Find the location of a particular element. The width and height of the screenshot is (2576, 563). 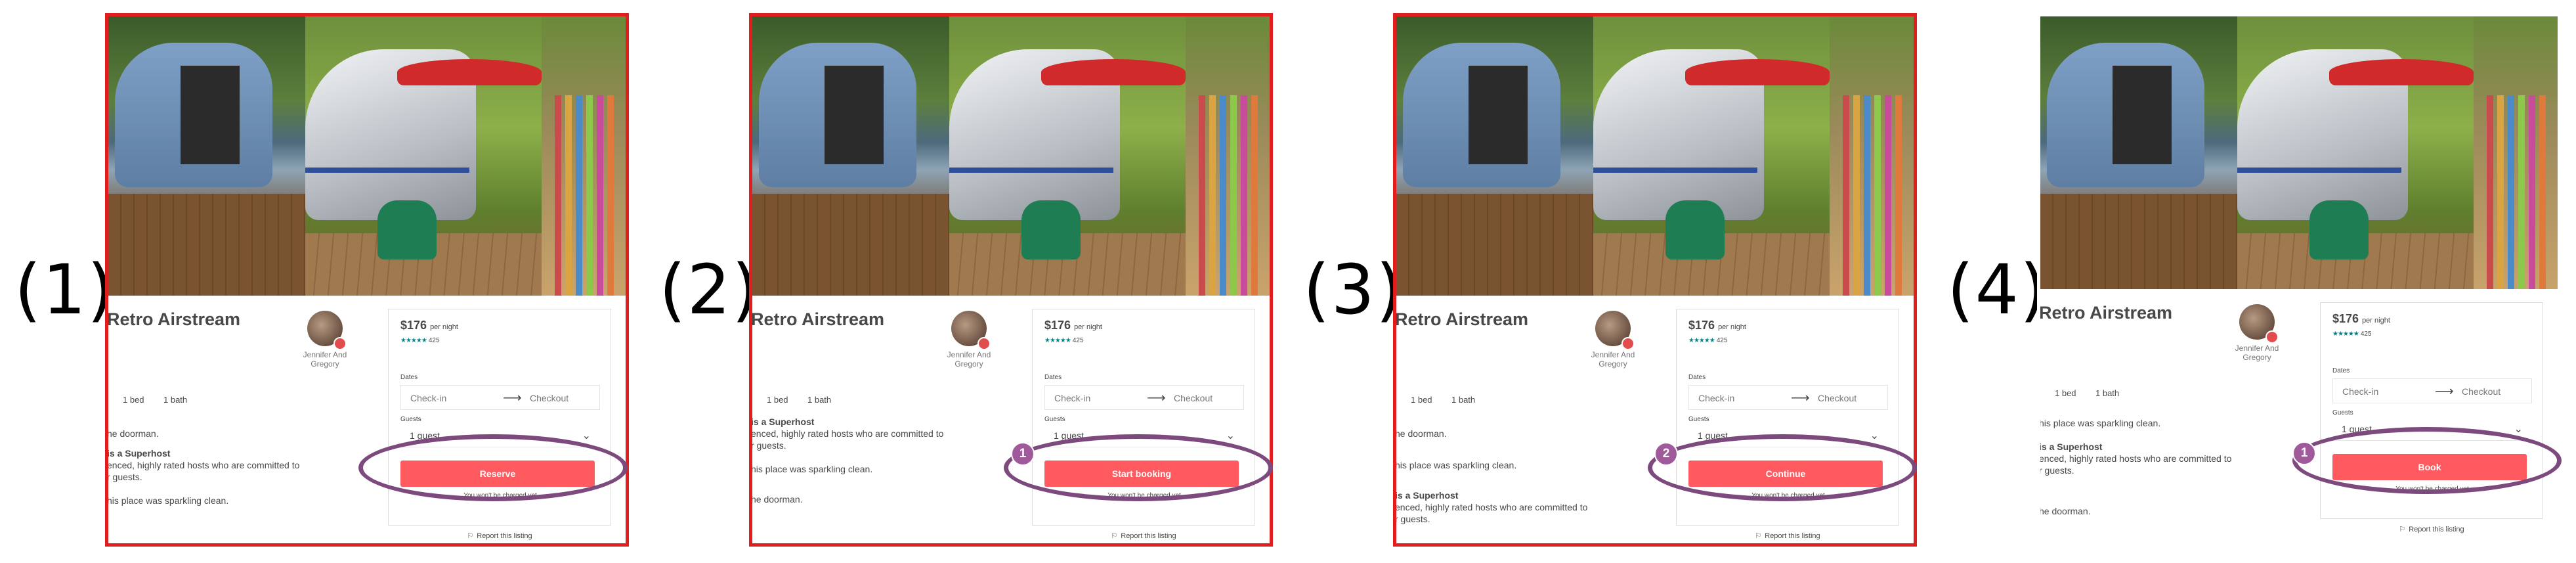

panel-number-4: (4) is located at coordinates (1997, 290).